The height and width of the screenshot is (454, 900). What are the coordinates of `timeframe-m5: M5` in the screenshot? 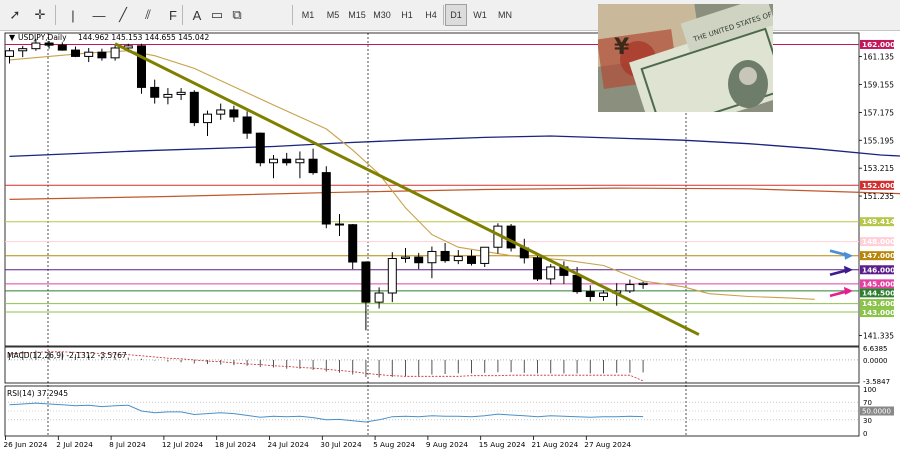 It's located at (333, 15).